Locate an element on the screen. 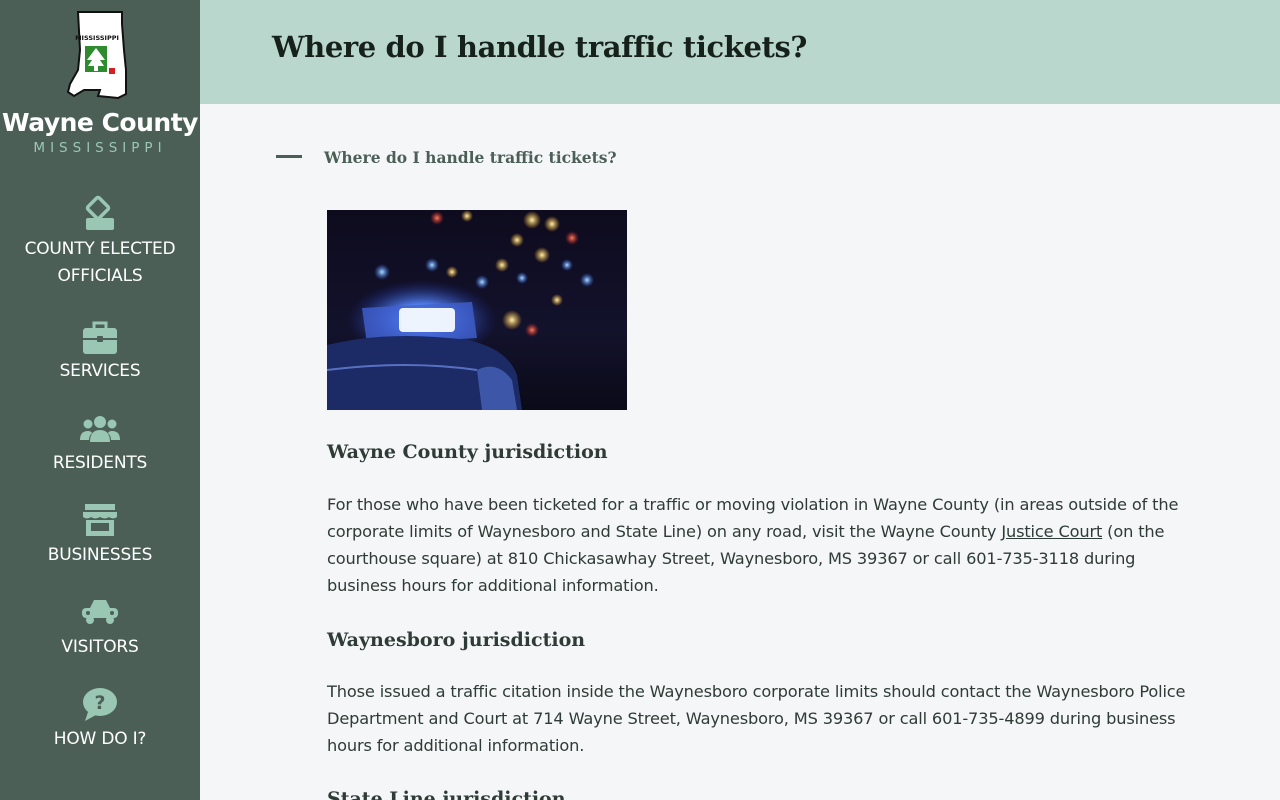 The image size is (1280, 800). logo-state-text: MISSISSIPPI is located at coordinates (97, 38).